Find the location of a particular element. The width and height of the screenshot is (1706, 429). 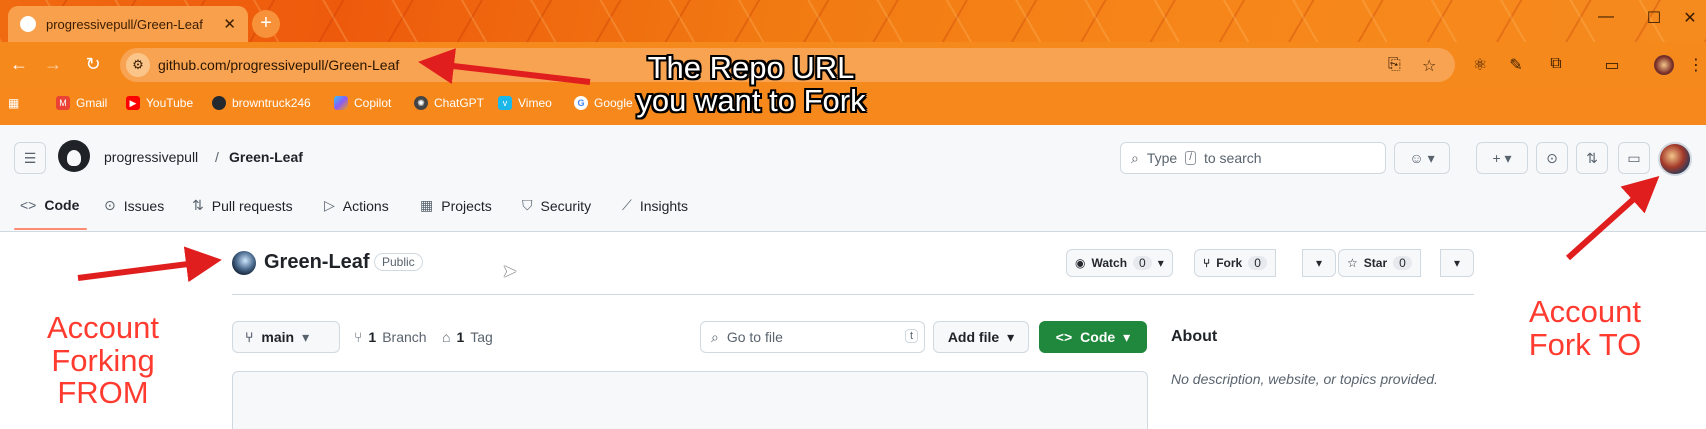

tab-label: Insights is located at coordinates (664, 205).